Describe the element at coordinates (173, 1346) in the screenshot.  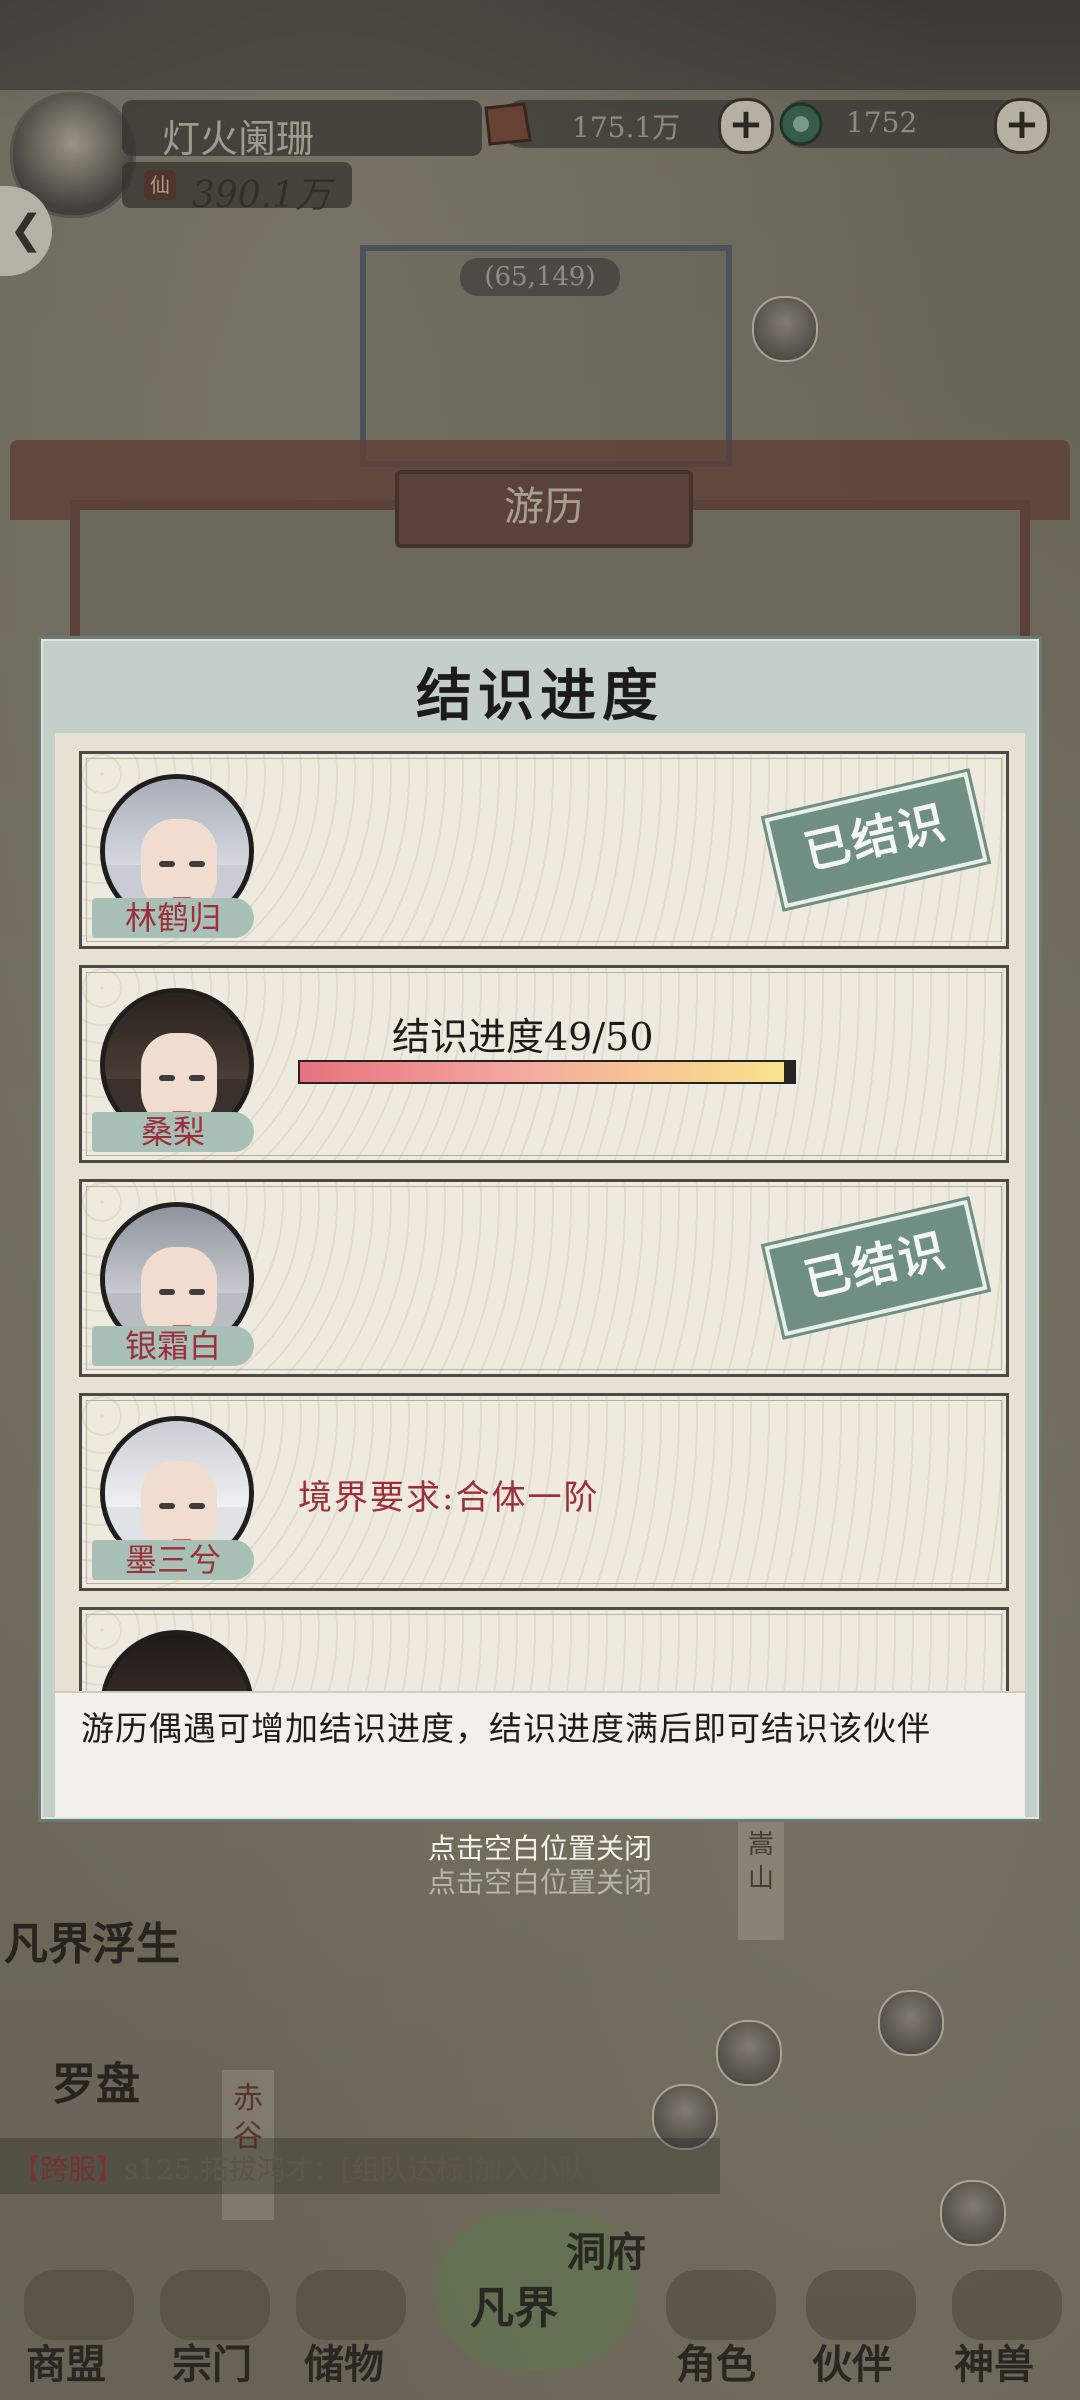
I see `companion-name: 银霜白` at that location.